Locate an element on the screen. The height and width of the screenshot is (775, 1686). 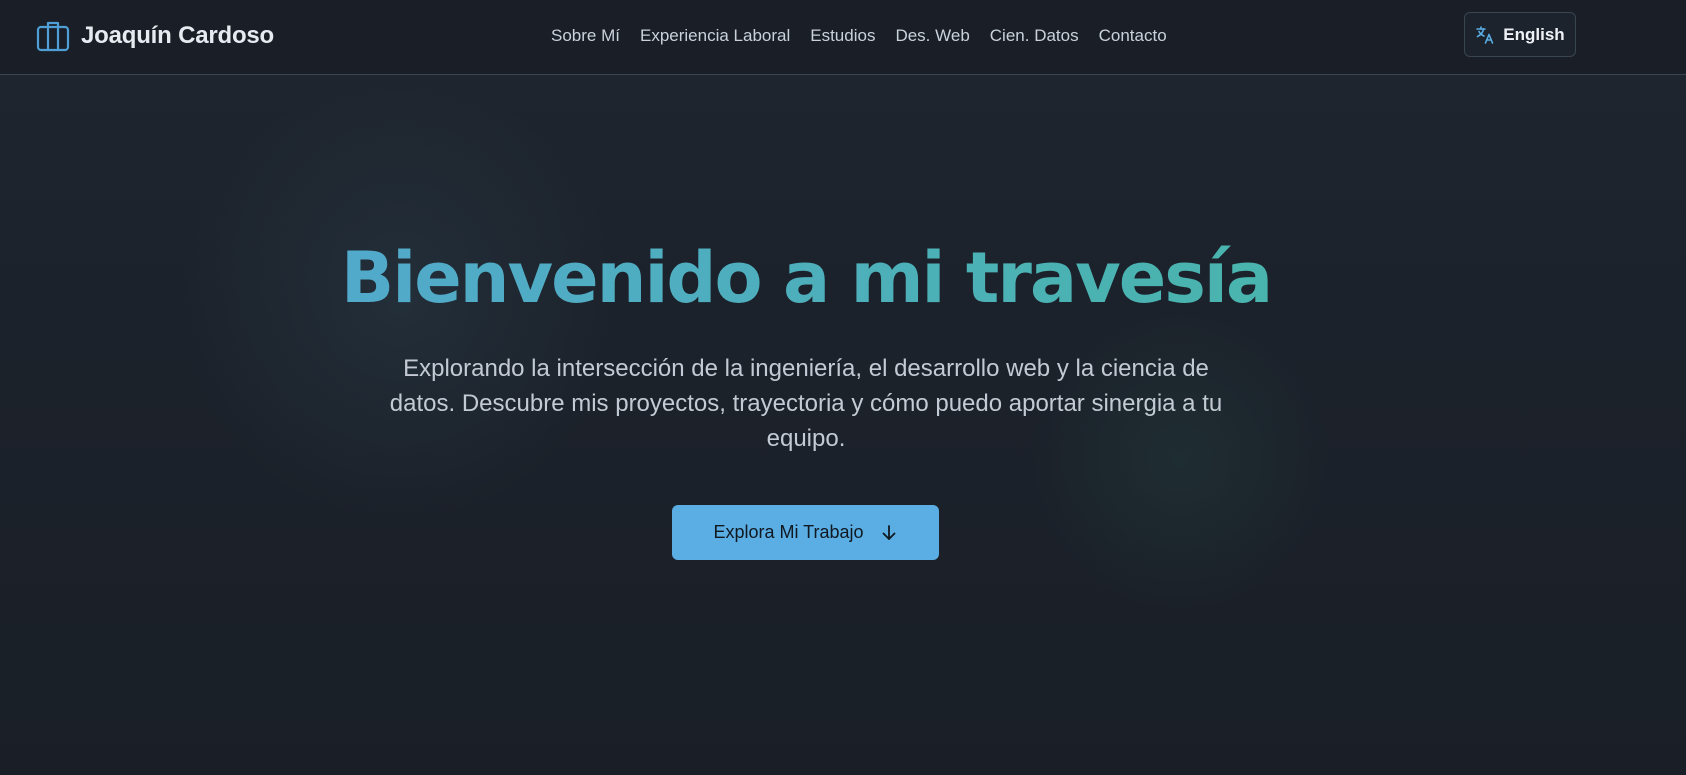
nav-link-cien-datos: Cien. Datos is located at coordinates (1034, 36).